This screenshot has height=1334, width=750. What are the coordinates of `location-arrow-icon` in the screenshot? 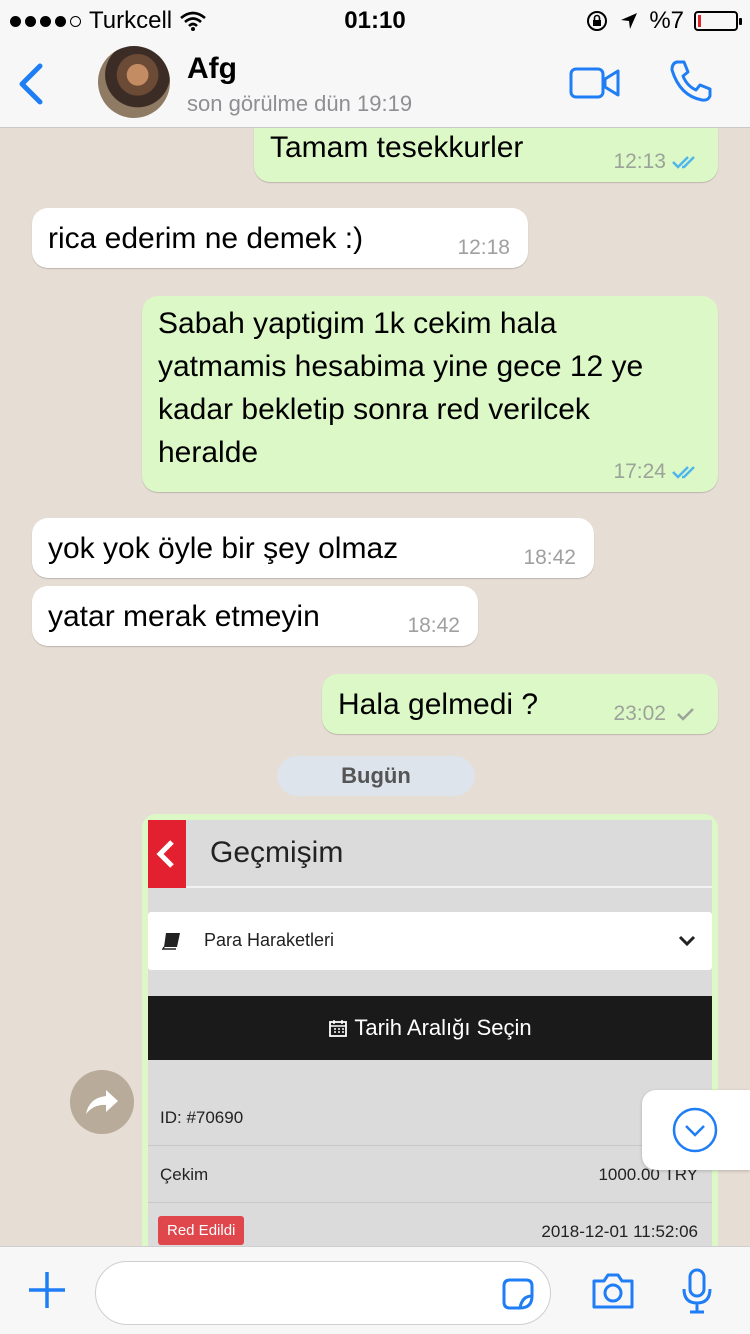 It's located at (629, 21).